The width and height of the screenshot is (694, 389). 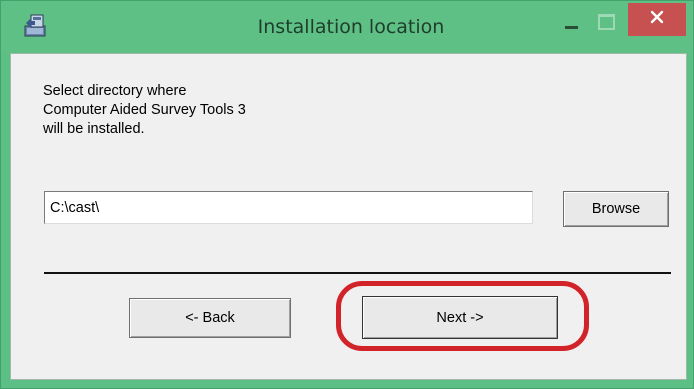 I want to click on maximize-icon, so click(x=606, y=22).